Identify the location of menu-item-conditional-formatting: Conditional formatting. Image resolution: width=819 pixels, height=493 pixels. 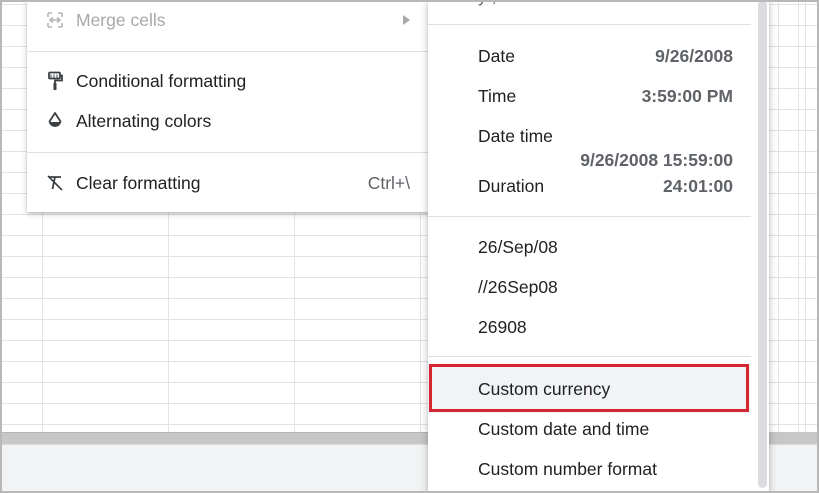
(228, 81).